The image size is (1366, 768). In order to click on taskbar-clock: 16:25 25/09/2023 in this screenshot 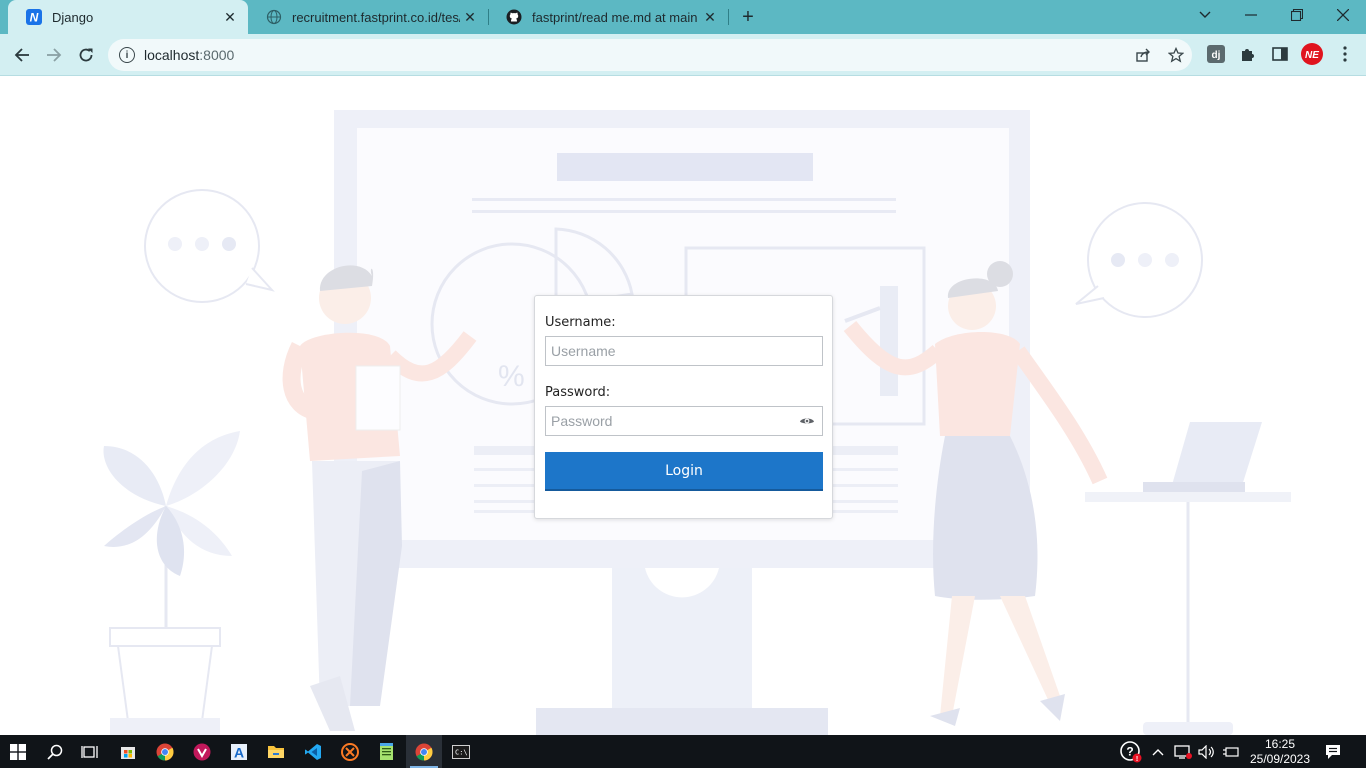, I will do `click(1280, 752)`.